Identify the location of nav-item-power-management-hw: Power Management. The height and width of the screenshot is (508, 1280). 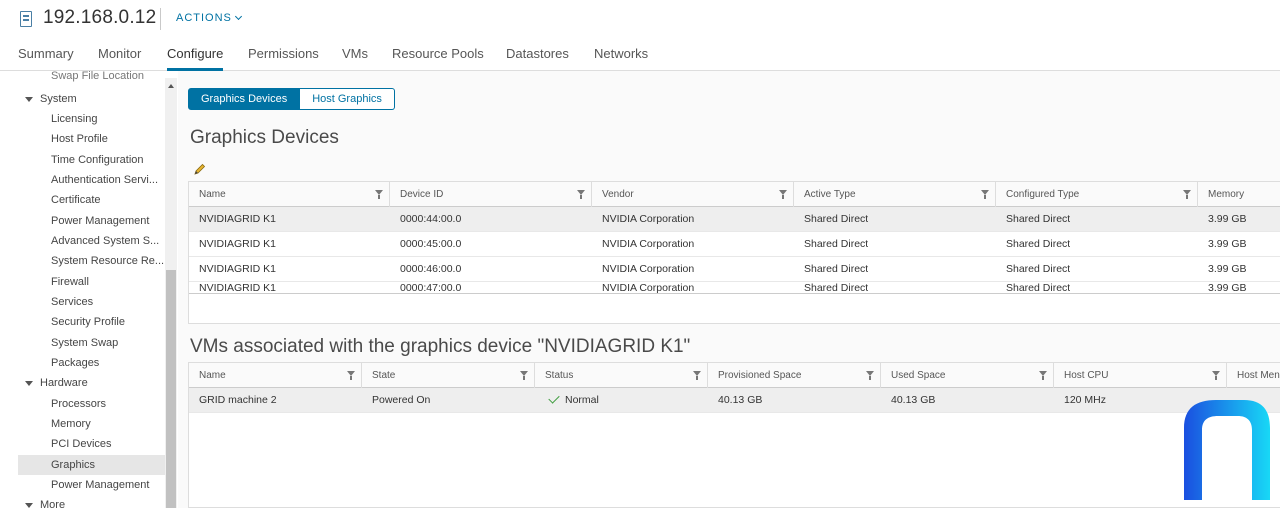
(91, 485).